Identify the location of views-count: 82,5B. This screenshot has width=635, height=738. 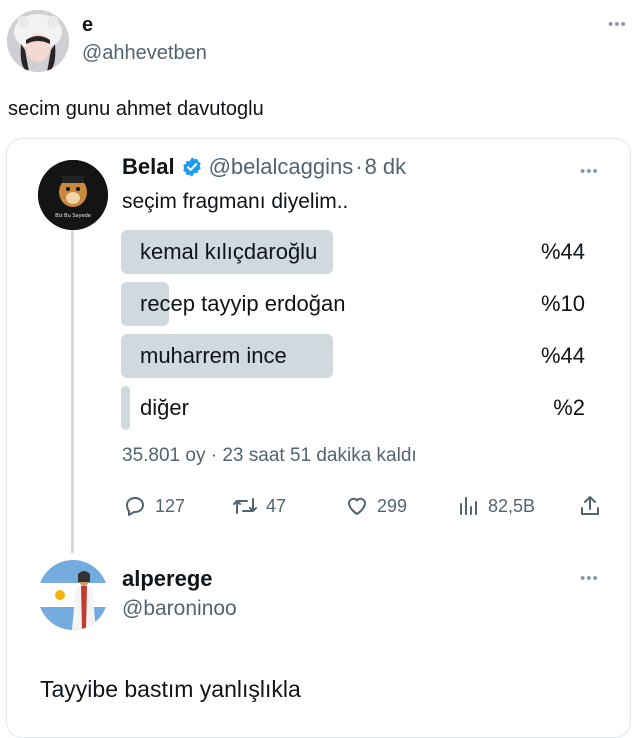
(512, 505).